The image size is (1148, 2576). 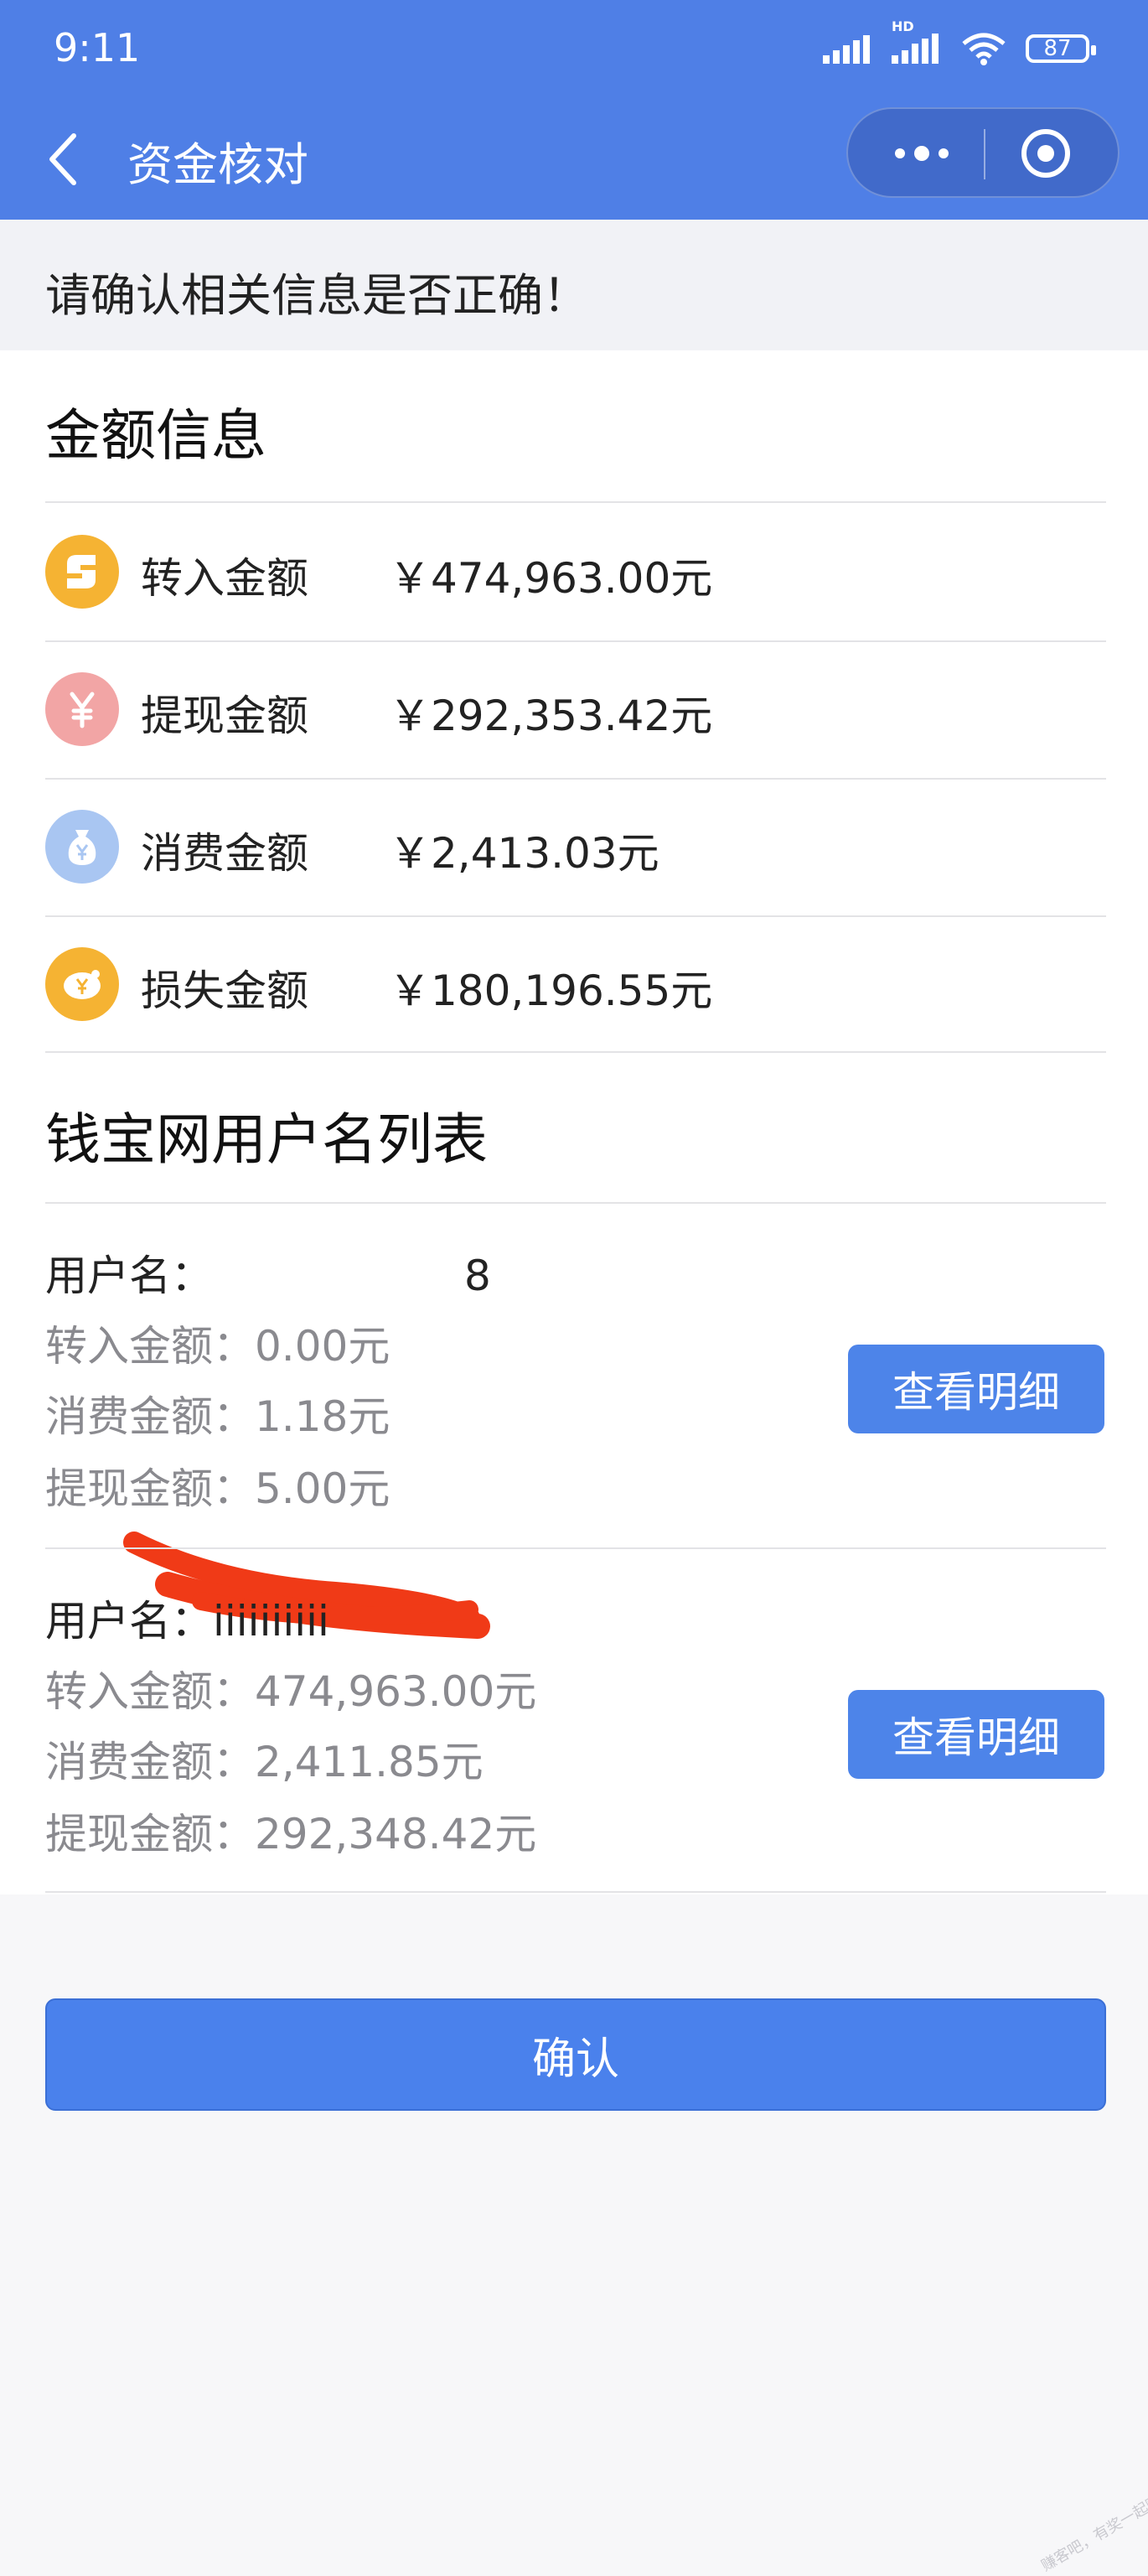 I want to click on amount-value: ￥180,196.55元, so click(x=551, y=991).